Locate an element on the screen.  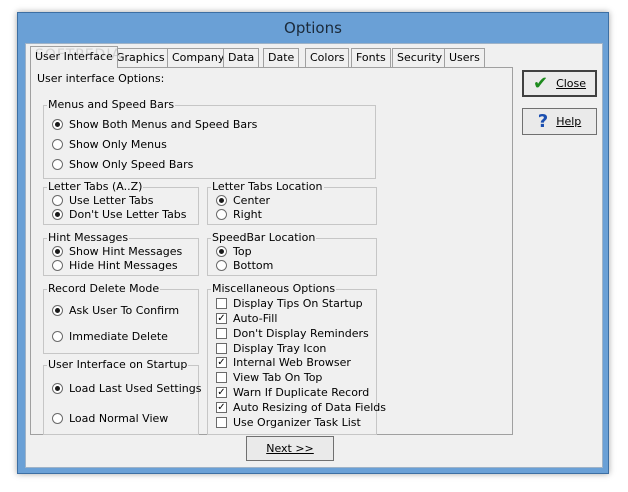
radio-ask-user-to-confirm: Ask User To Confirm is located at coordinates (115, 310).